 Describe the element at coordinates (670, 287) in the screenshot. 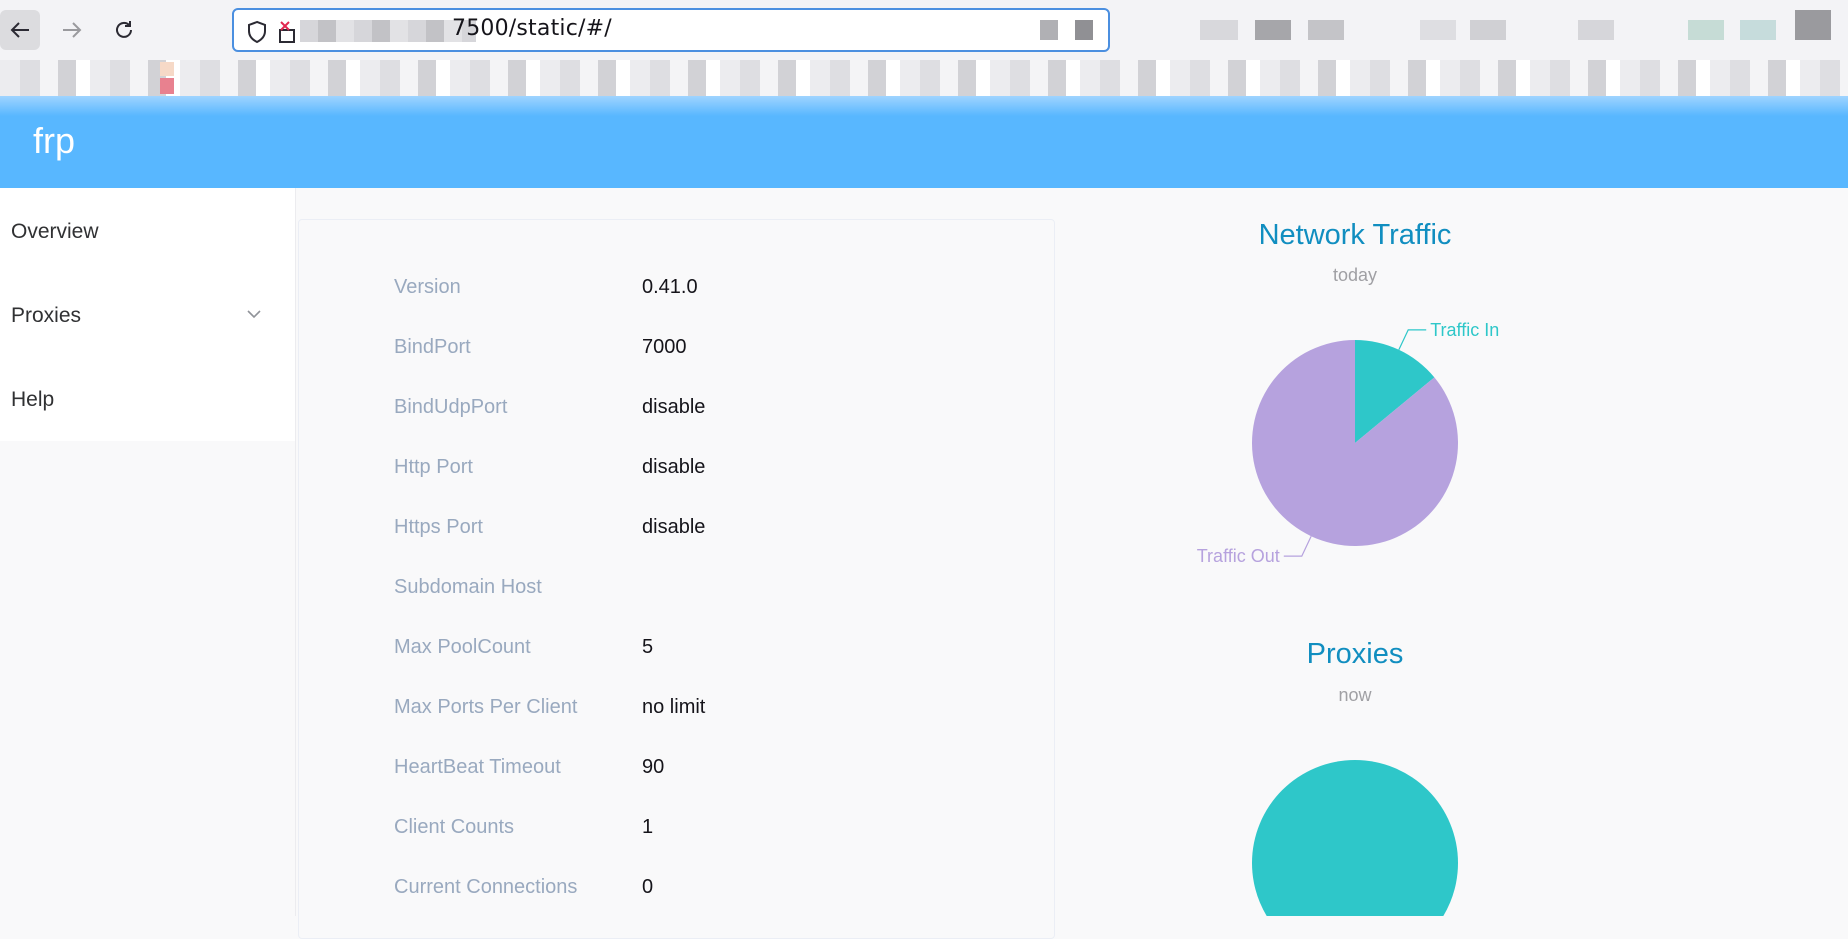

I see `info-value: 0.41.0` at that location.